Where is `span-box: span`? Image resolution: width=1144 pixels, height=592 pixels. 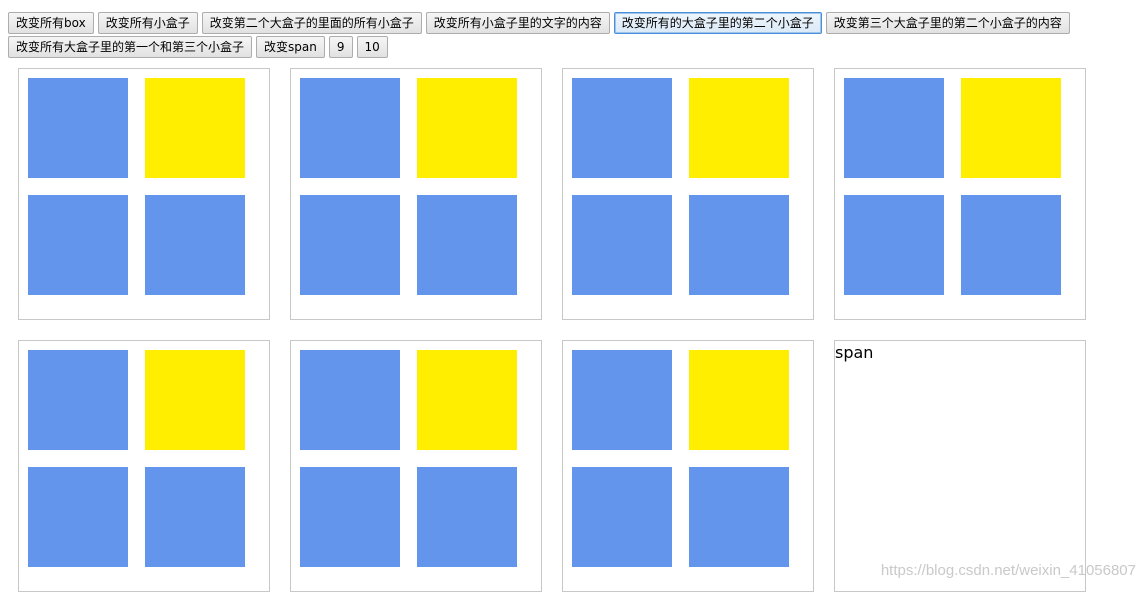 span-box: span is located at coordinates (960, 466).